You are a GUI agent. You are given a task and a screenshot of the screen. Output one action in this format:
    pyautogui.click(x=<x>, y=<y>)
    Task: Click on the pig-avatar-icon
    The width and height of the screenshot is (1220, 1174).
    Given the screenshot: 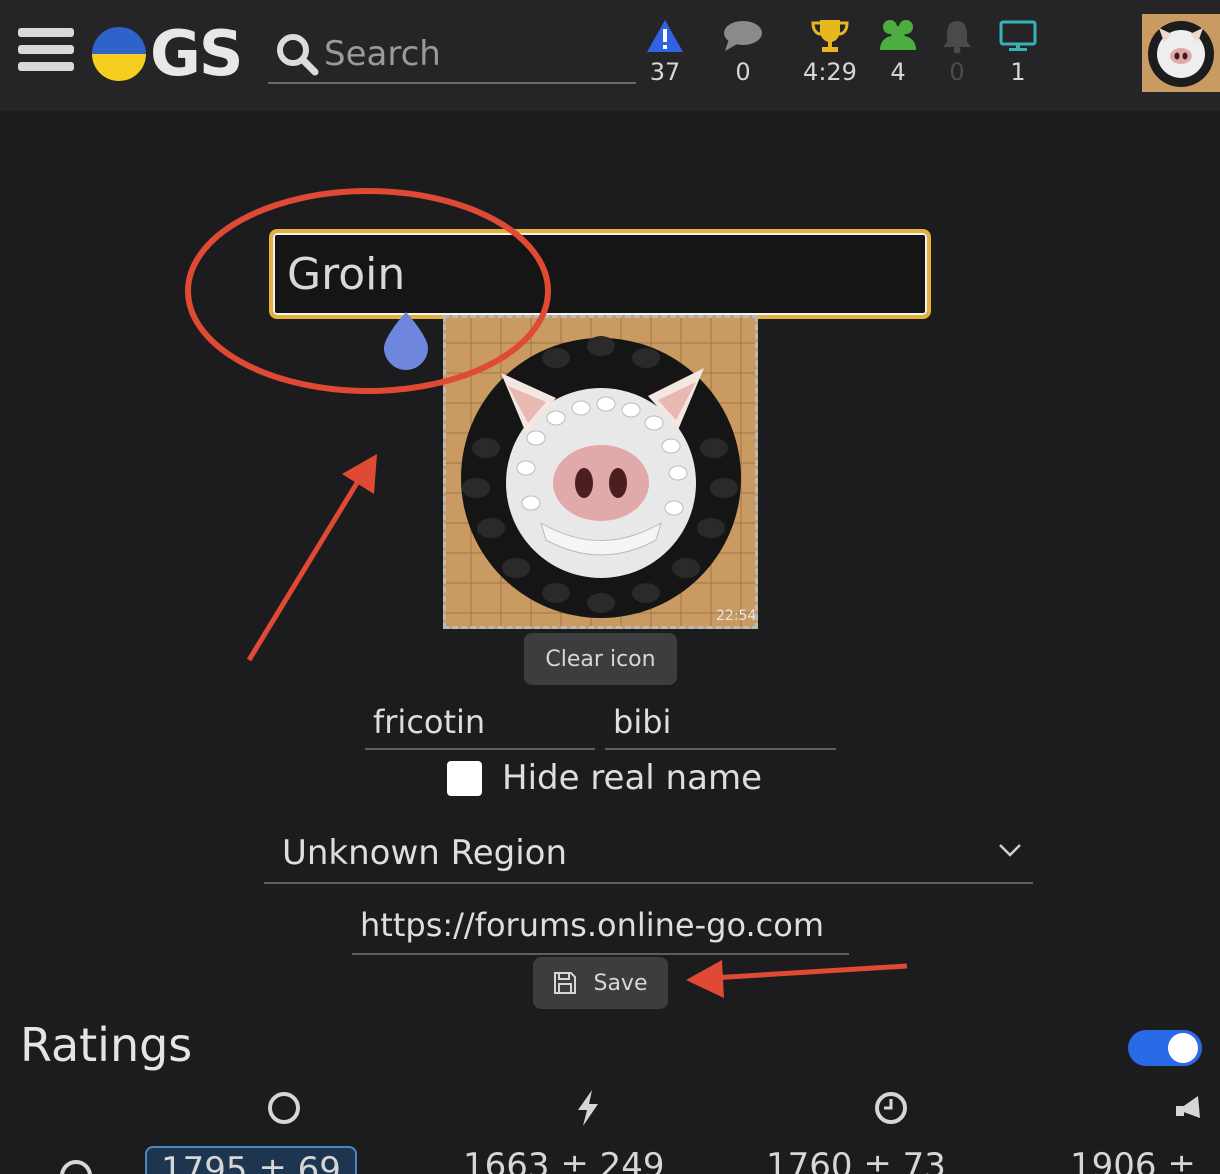 What is the action you would take?
    pyautogui.click(x=1181, y=53)
    